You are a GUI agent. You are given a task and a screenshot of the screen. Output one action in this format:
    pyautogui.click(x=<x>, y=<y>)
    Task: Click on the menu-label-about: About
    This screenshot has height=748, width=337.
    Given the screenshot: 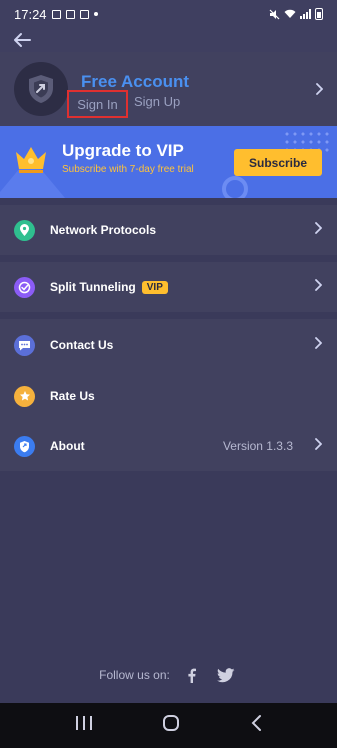 What is the action you would take?
    pyautogui.click(x=67, y=446)
    